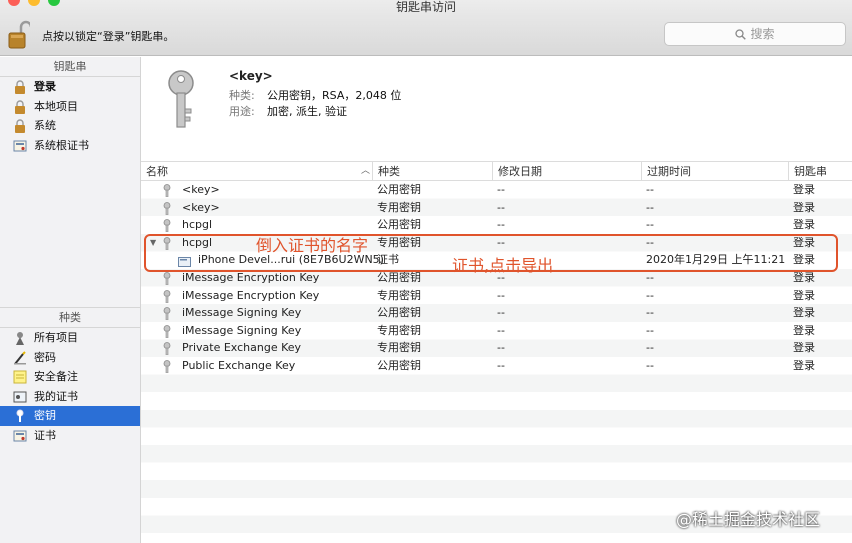 This screenshot has width=852, height=543. I want to click on sidebar-item-label: 证书, so click(45, 435).